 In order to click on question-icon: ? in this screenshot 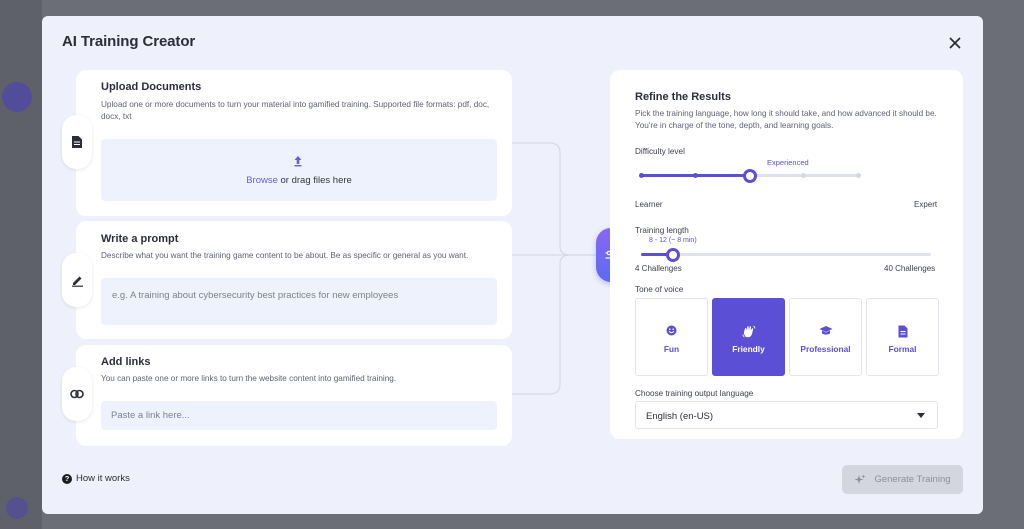, I will do `click(67, 478)`.